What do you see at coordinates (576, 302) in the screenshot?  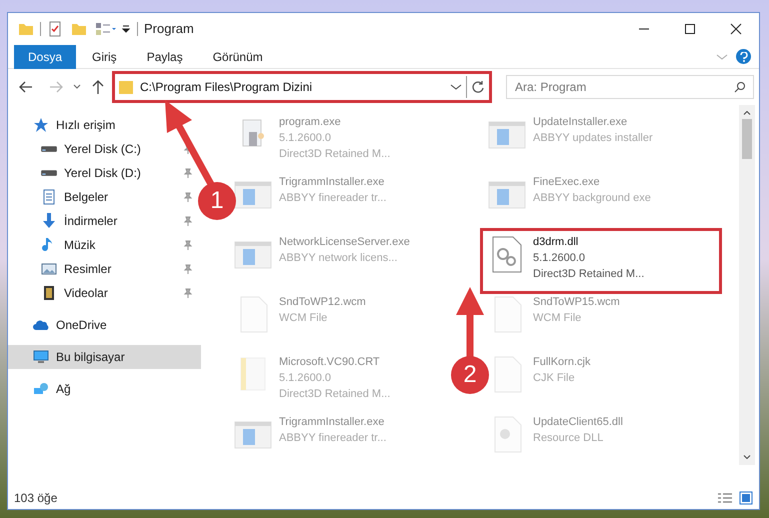 I see `file-name: SndToWP15.wcm` at bounding box center [576, 302].